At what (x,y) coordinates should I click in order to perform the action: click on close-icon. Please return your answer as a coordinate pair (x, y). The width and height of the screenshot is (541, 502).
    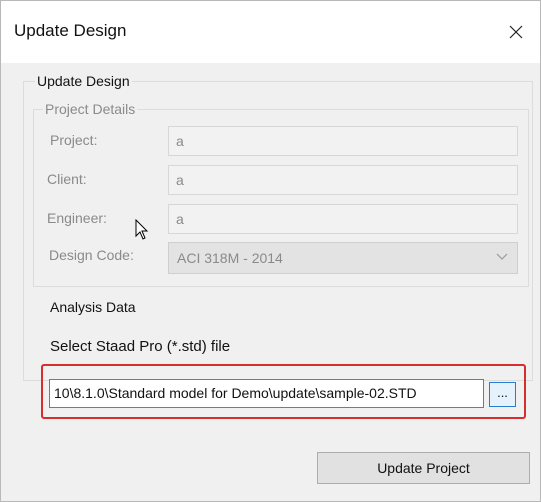
    Looking at the image, I should click on (516, 32).